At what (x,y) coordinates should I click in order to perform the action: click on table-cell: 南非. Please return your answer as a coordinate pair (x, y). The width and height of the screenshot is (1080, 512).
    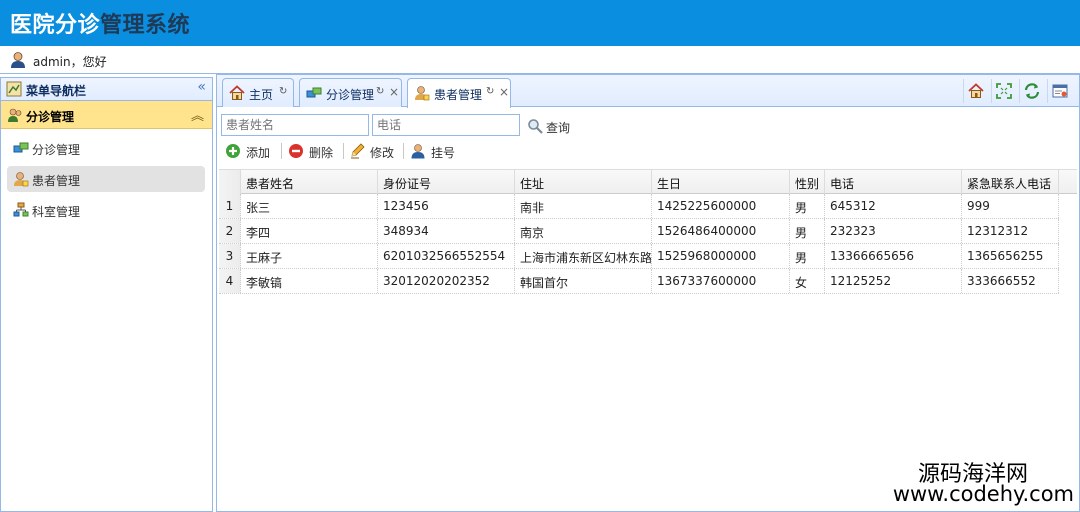
    Looking at the image, I should click on (583, 206).